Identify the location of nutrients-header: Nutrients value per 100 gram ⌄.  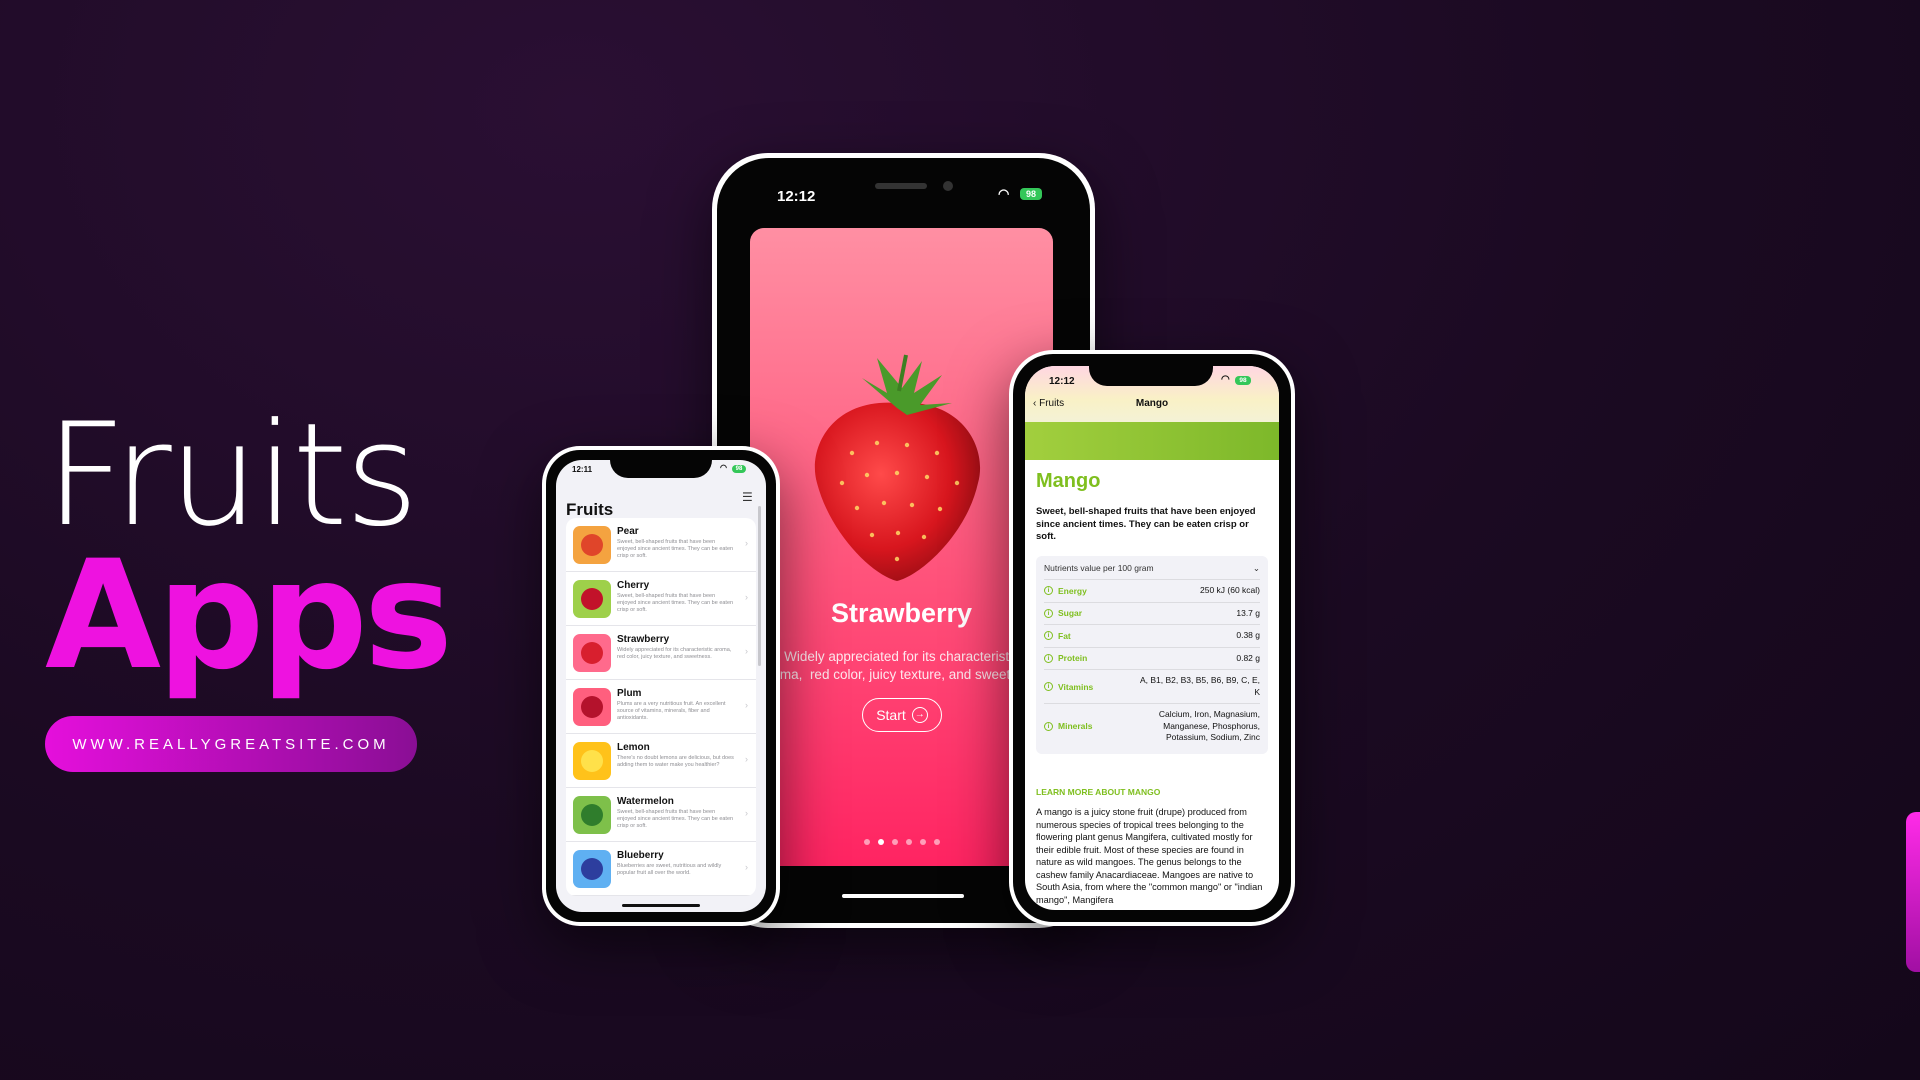
(1152, 570).